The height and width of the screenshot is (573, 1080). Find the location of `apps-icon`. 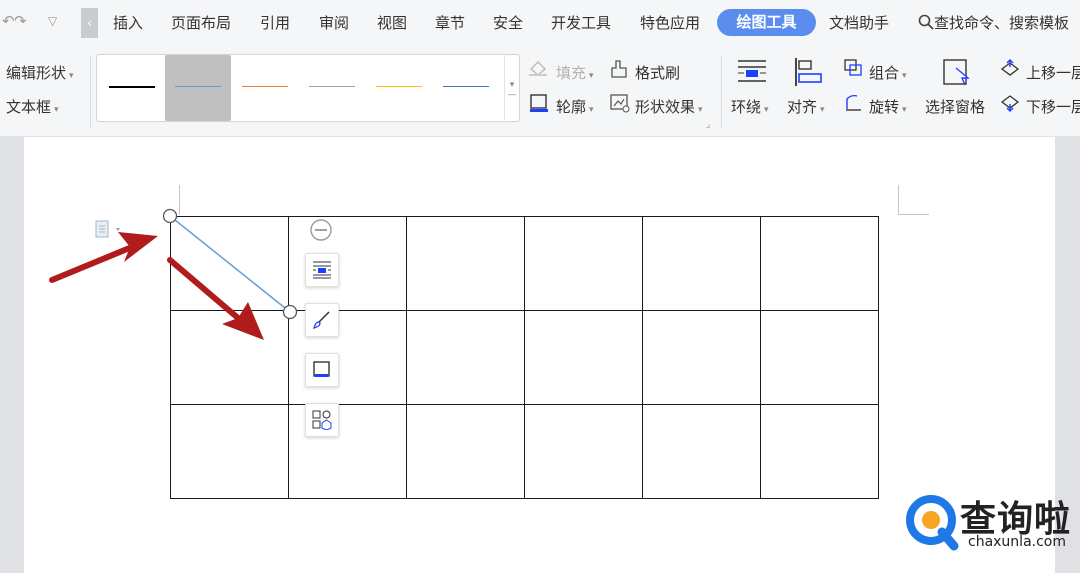

apps-icon is located at coordinates (322, 420).